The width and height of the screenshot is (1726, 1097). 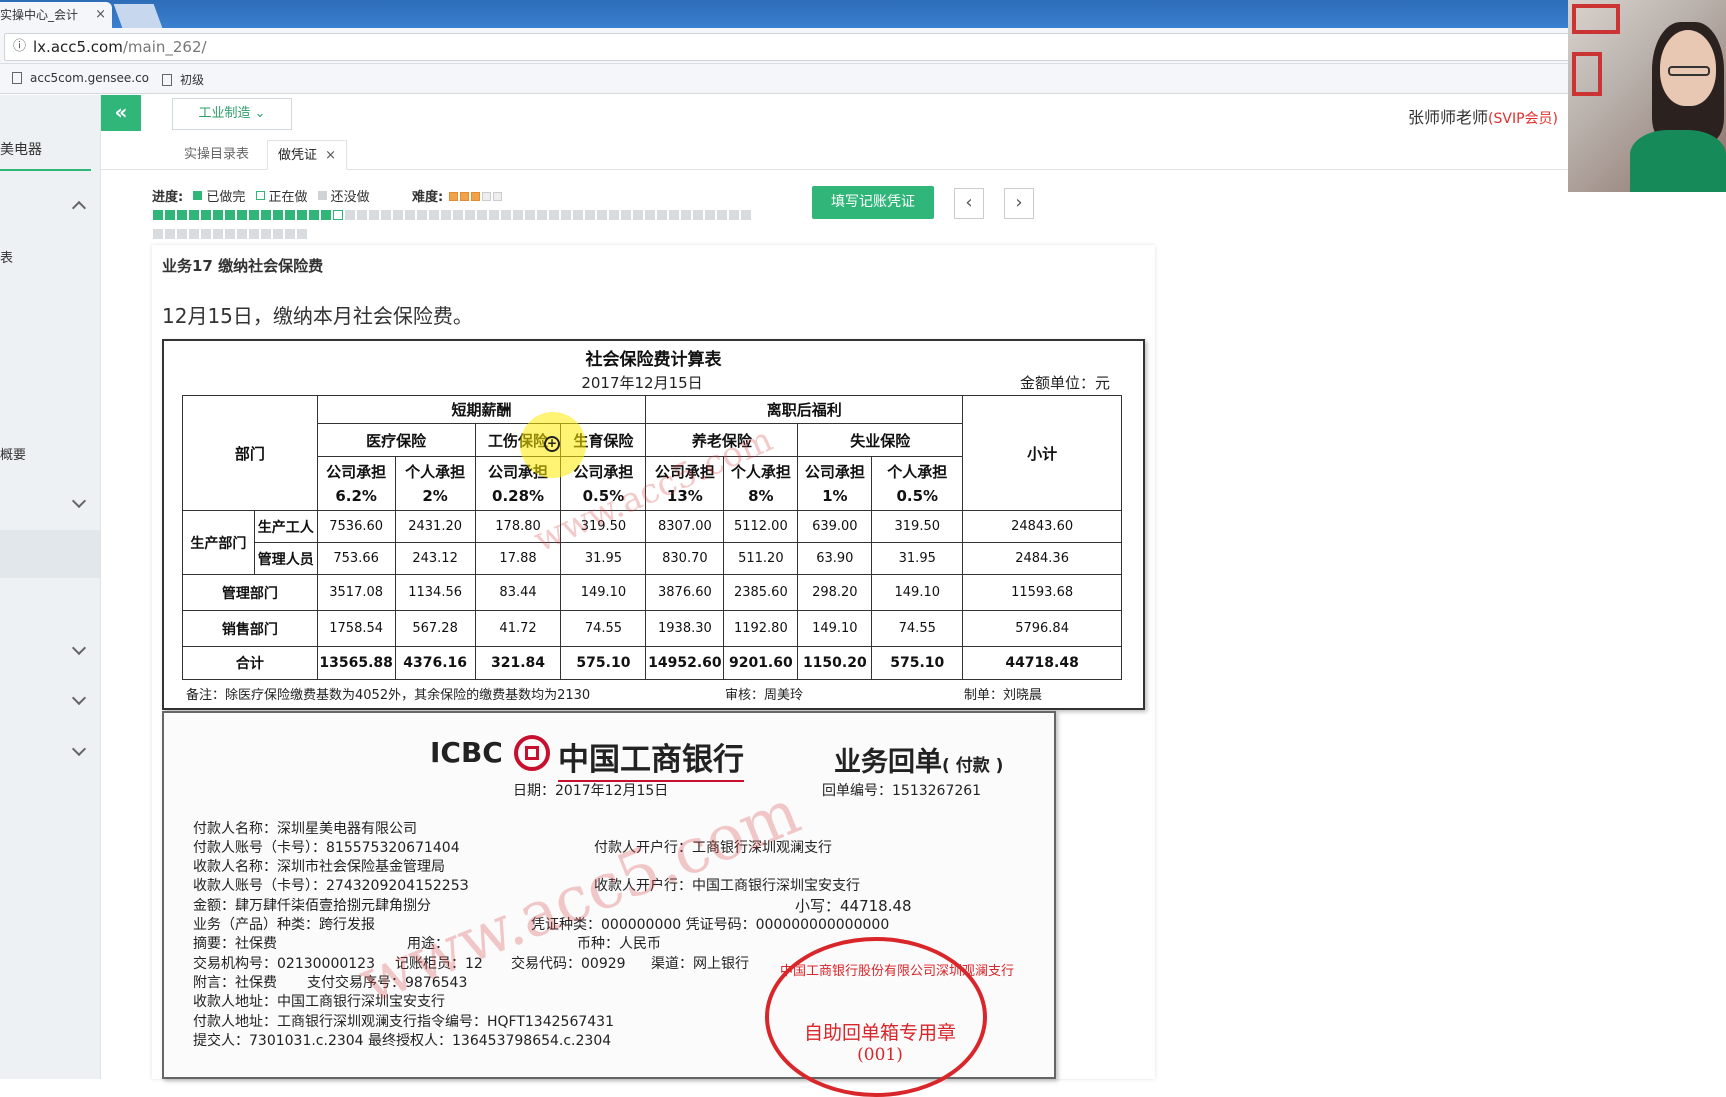 What do you see at coordinates (685, 663) in the screenshot?
I see `total-cell: 14952.60` at bounding box center [685, 663].